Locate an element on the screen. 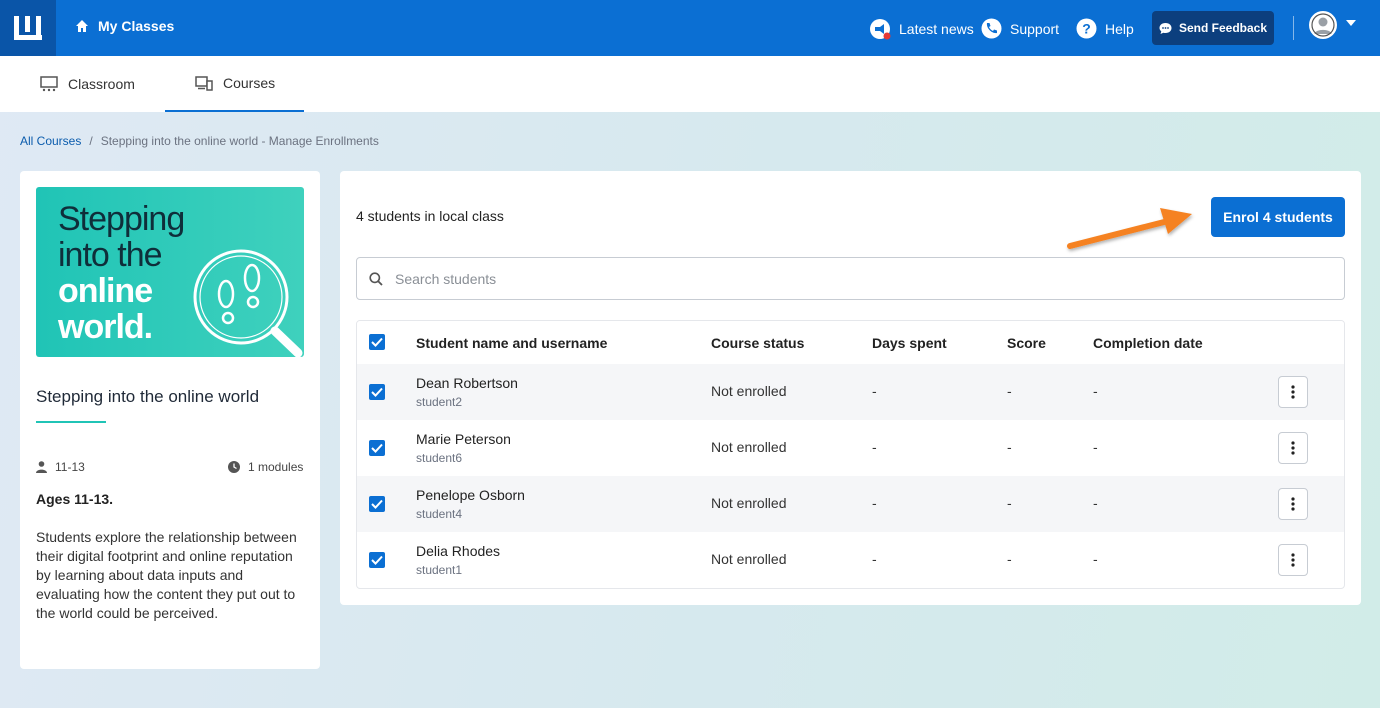 The image size is (1380, 708). search-input is located at coordinates (845, 278).